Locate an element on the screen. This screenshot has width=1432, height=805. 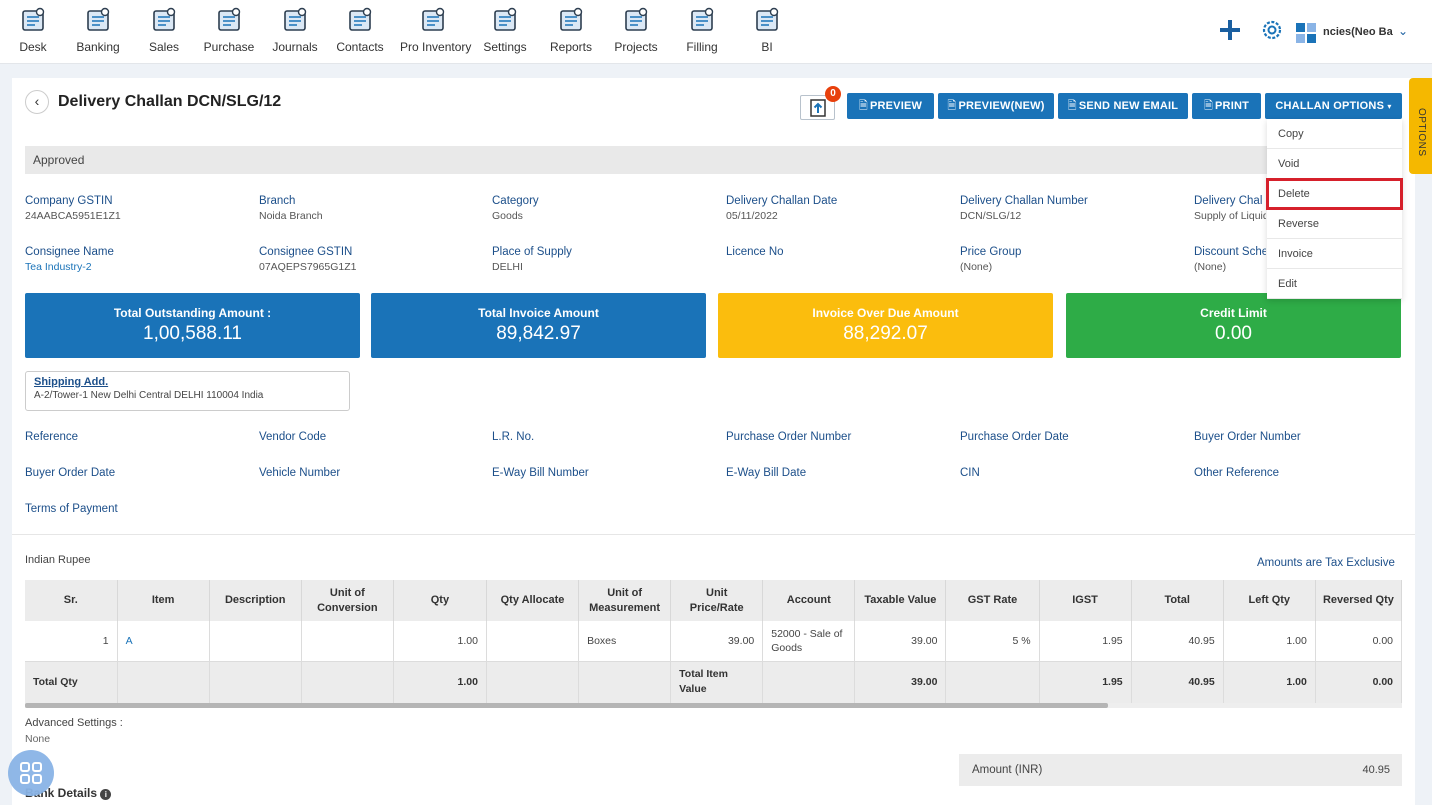
nav-item-settings: Settings is located at coordinates (505, 30).